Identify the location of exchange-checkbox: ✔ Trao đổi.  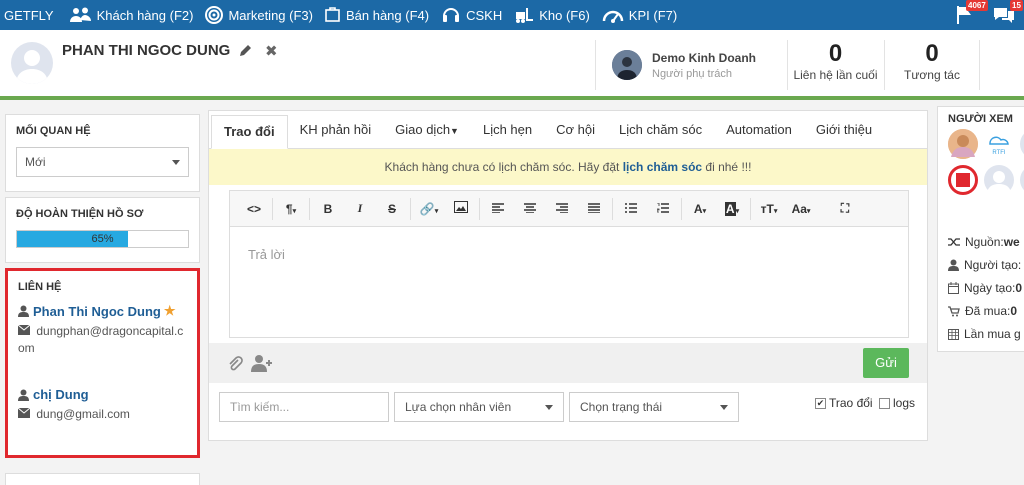
(844, 403).